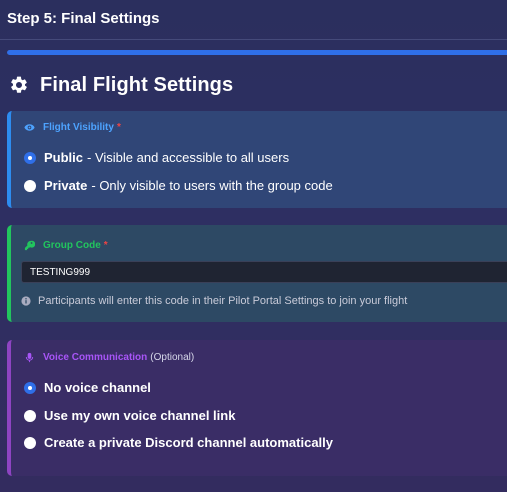 Image resolution: width=507 pixels, height=492 pixels. What do you see at coordinates (29, 357) in the screenshot?
I see `microphone-icon` at bounding box center [29, 357].